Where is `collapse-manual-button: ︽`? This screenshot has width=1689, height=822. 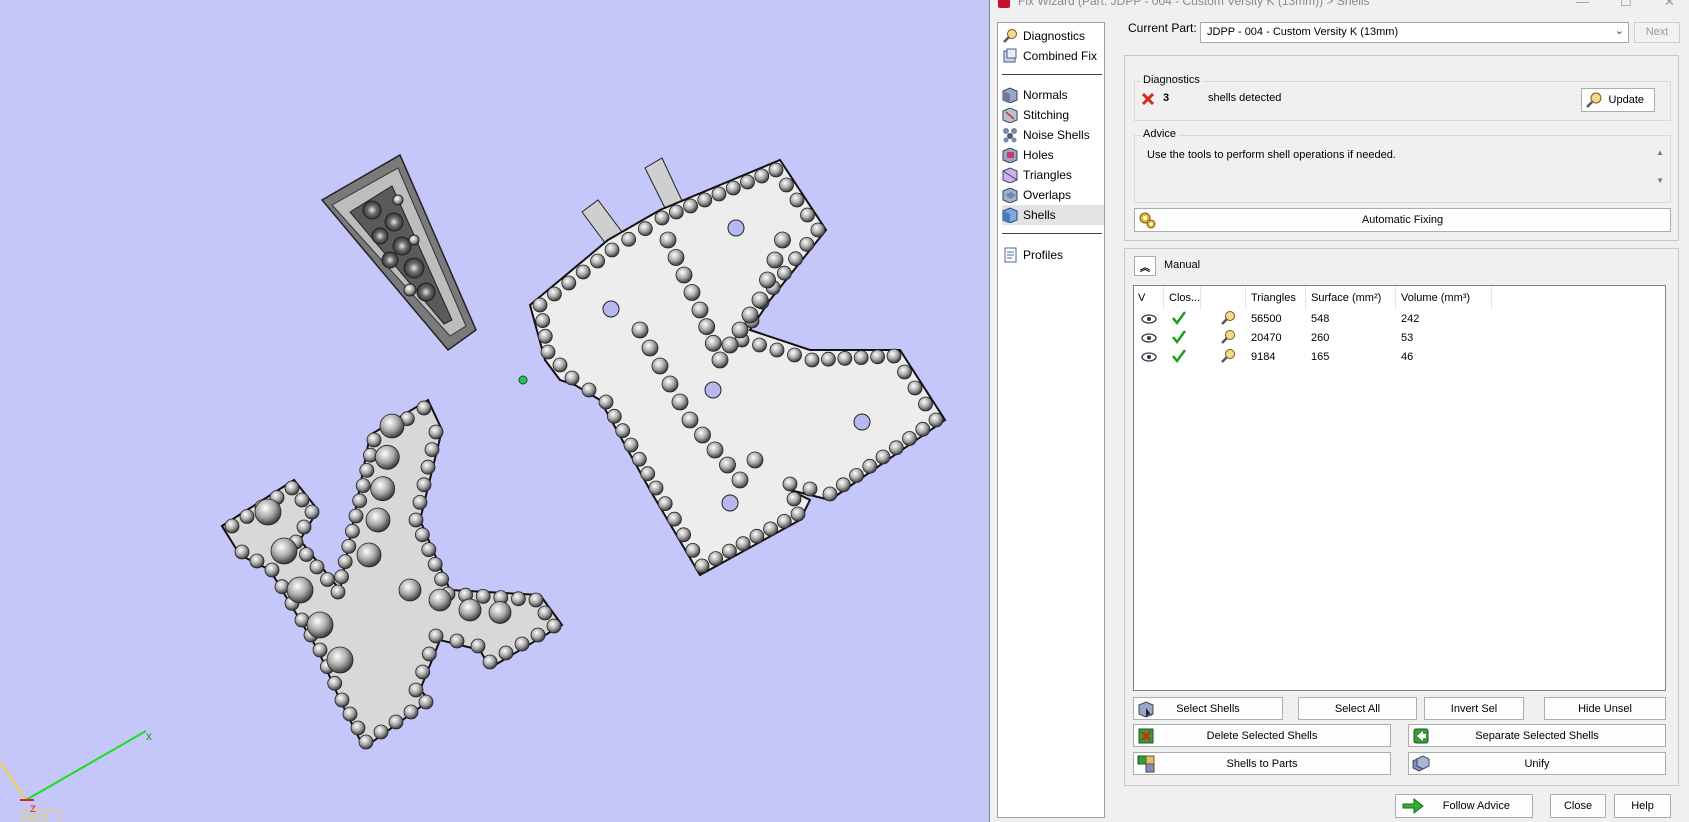 collapse-manual-button: ︽ is located at coordinates (1145, 266).